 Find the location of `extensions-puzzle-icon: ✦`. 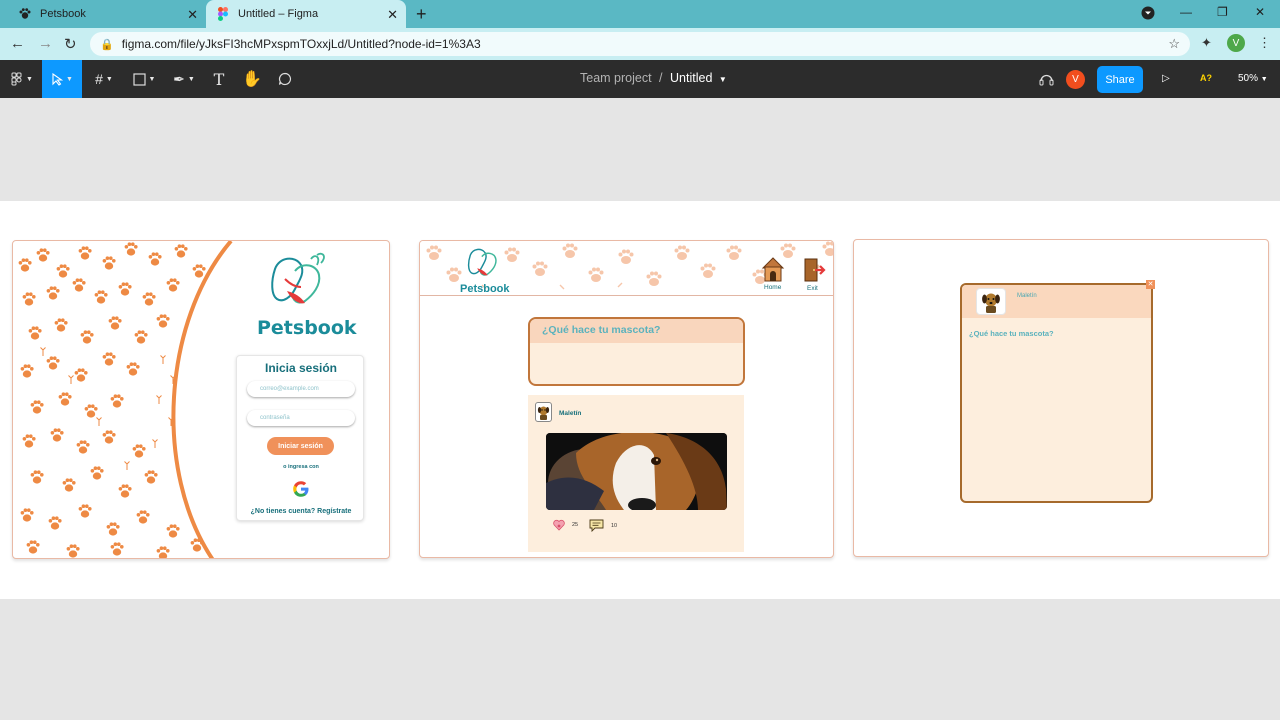

extensions-puzzle-icon: ✦ is located at coordinates (1206, 43).